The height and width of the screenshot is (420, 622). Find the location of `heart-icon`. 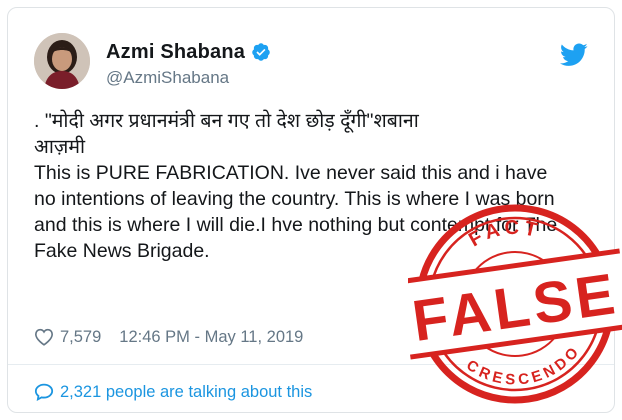

heart-icon is located at coordinates (44, 337).